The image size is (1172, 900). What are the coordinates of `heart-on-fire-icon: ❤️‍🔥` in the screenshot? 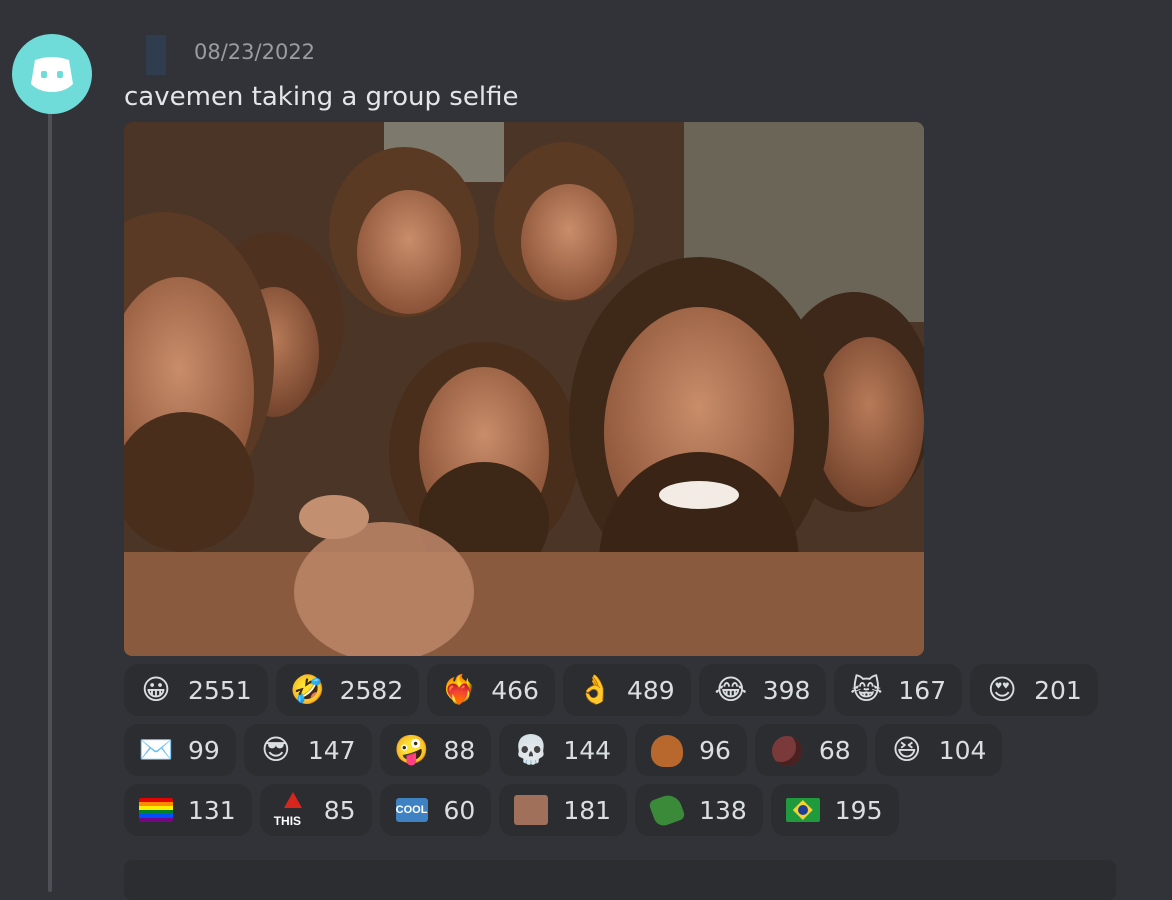 It's located at (459, 689).